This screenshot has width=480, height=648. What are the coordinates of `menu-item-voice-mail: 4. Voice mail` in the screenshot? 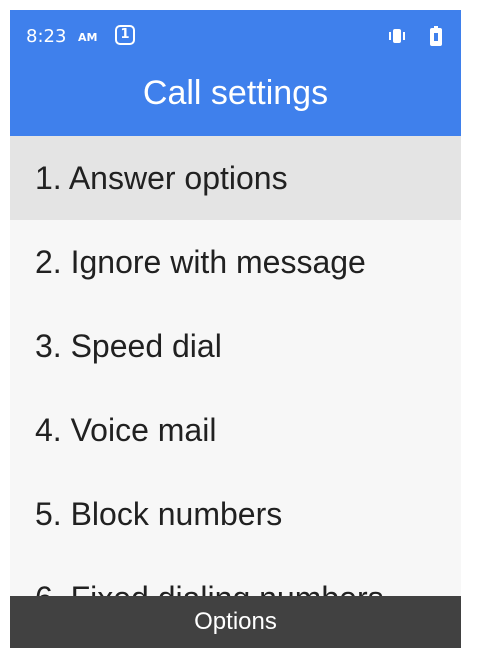 It's located at (235, 430).